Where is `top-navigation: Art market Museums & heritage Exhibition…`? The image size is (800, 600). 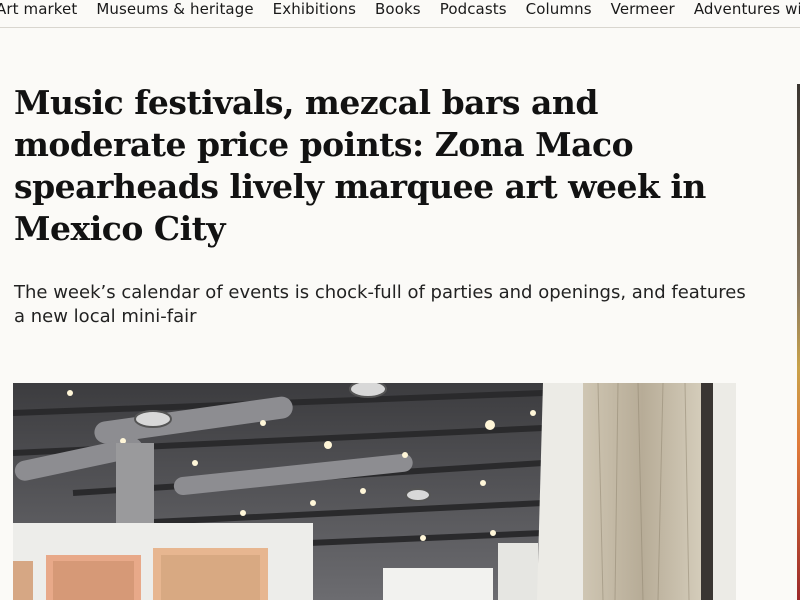 top-navigation: Art market Museums & heritage Exhibition… is located at coordinates (400, 14).